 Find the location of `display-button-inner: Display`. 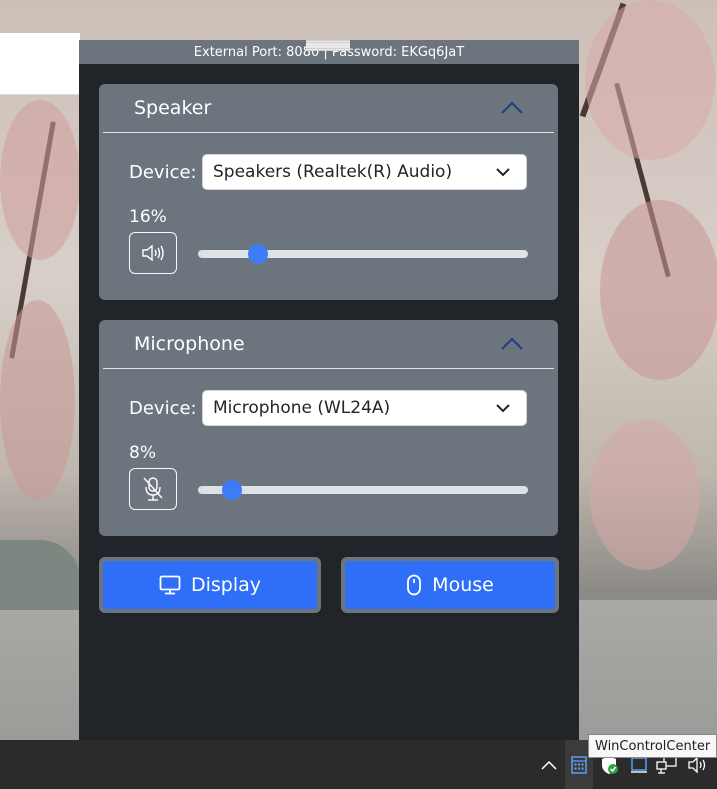

display-button-inner: Display is located at coordinates (210, 585).